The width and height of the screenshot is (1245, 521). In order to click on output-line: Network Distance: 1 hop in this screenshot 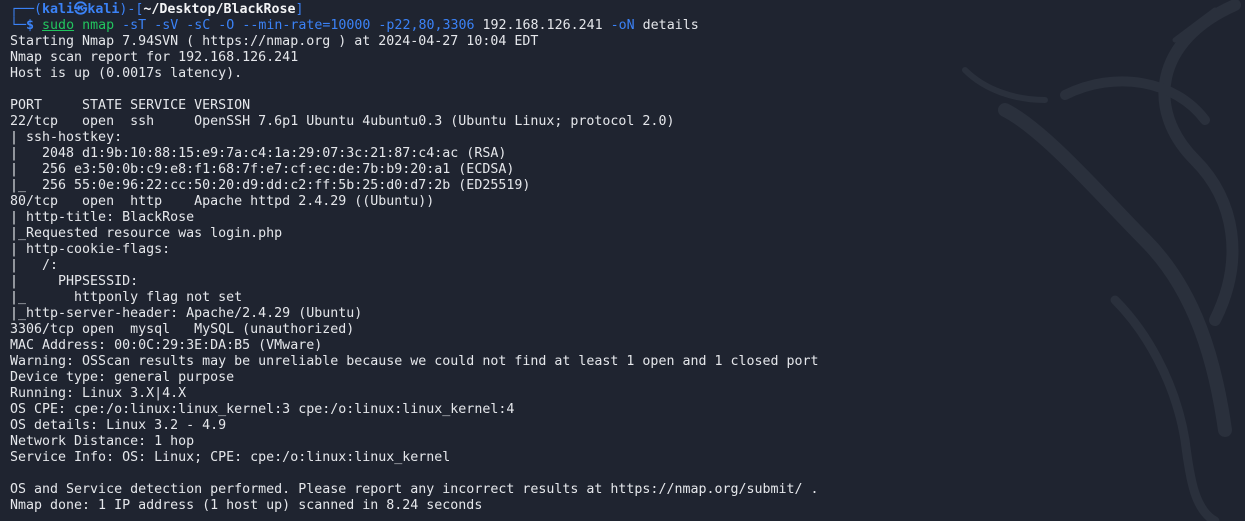, I will do `click(102, 441)`.